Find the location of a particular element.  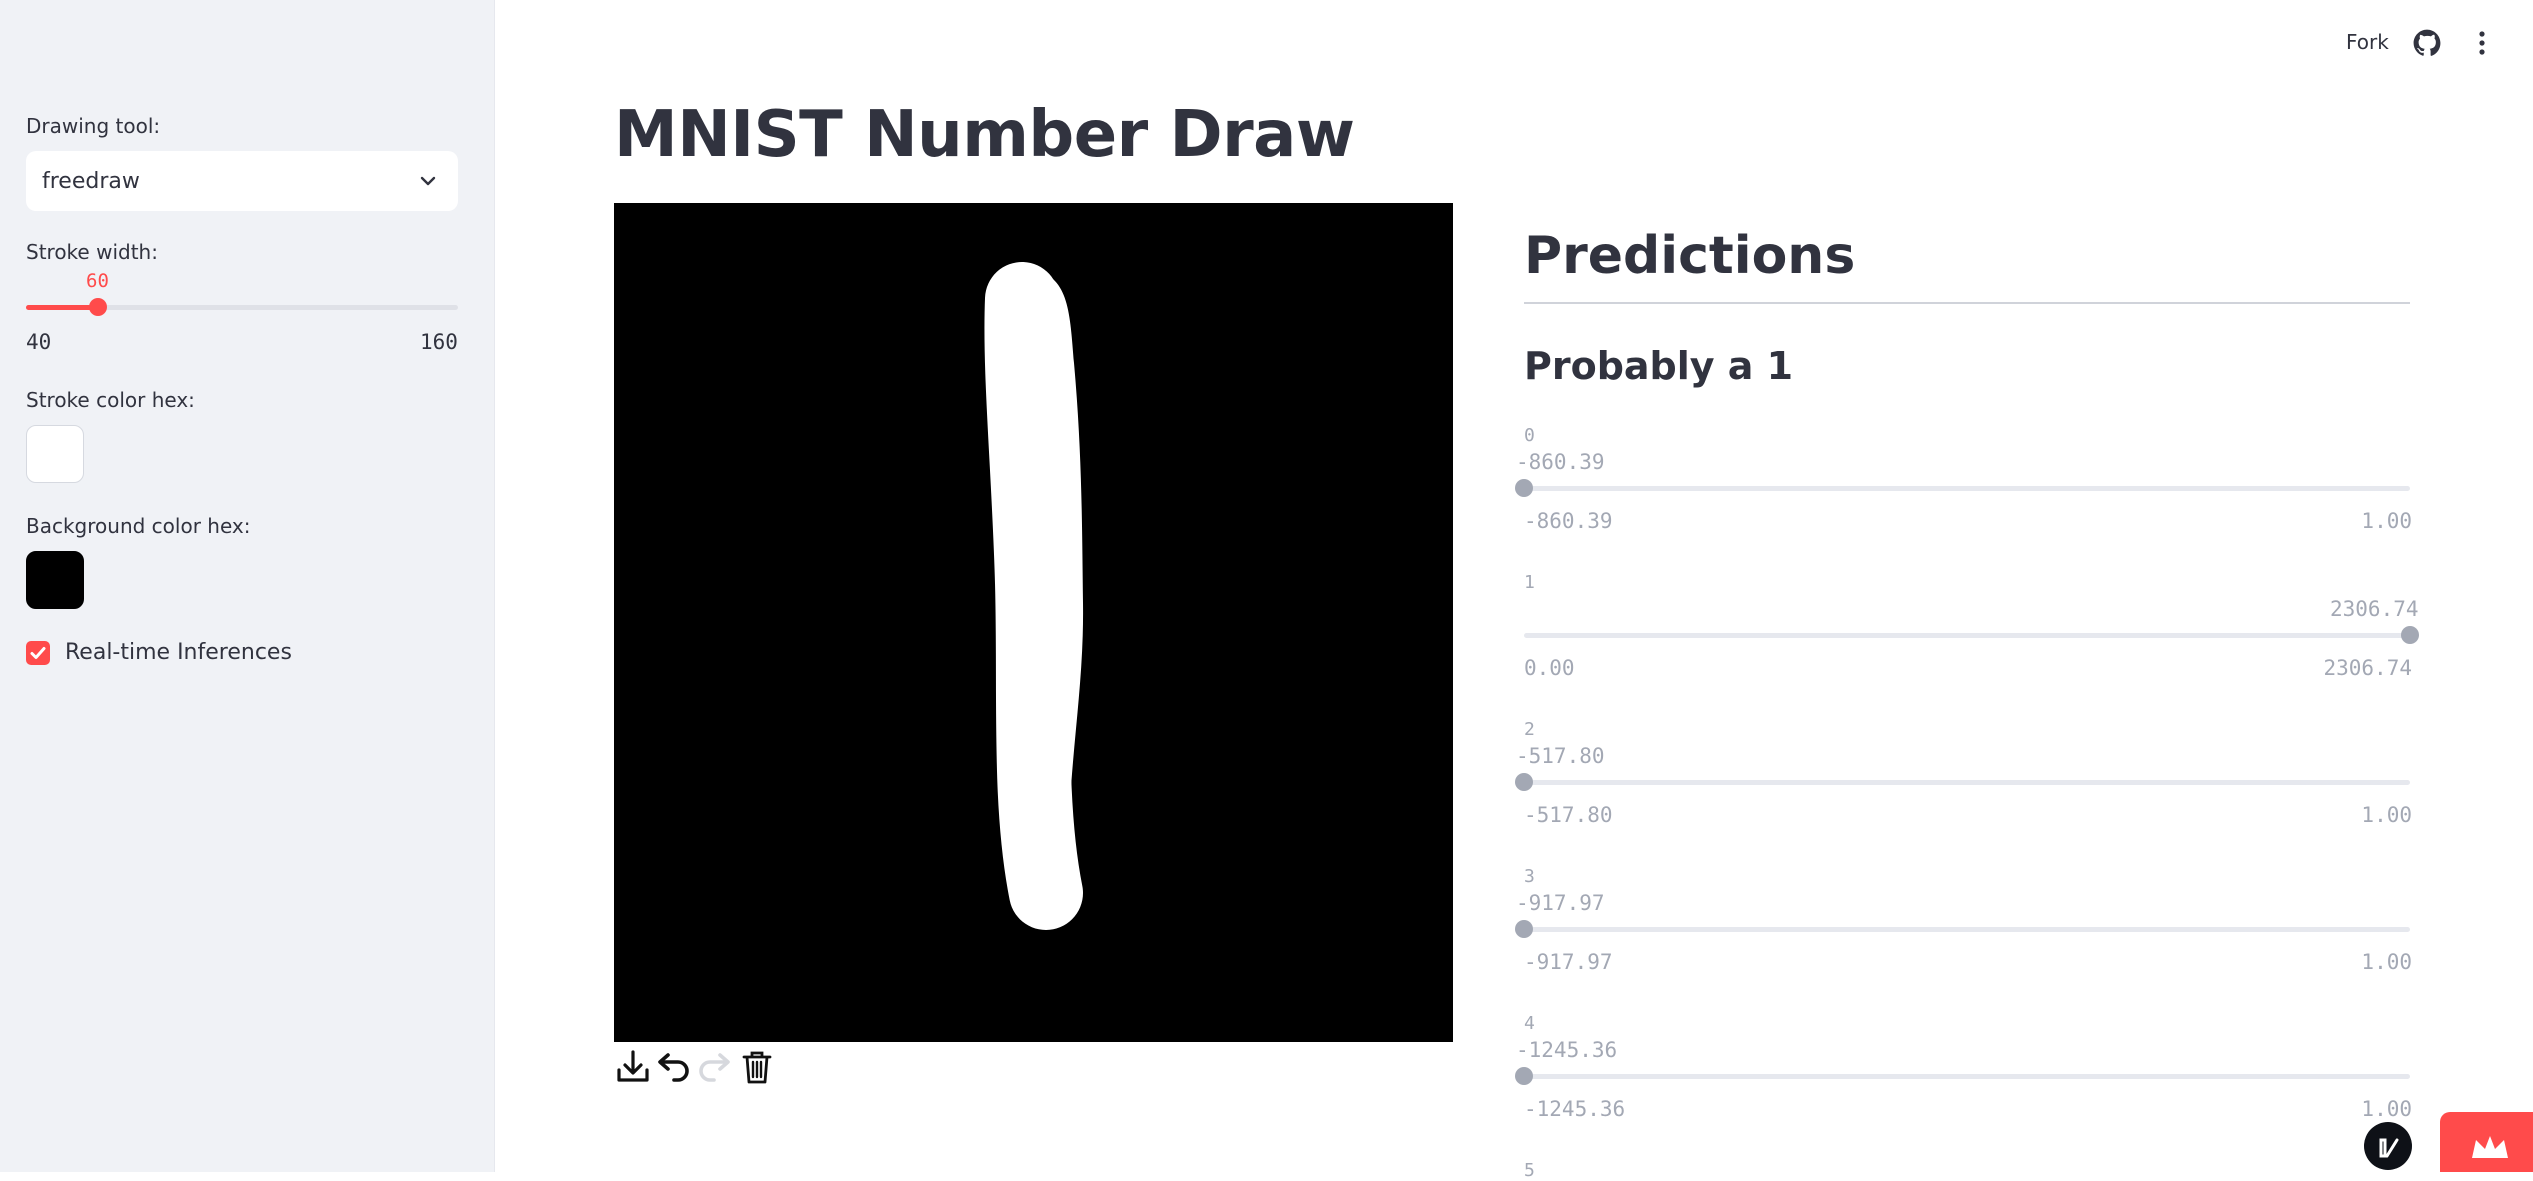

hosted-with-streamlit-badge is located at coordinates (2486, 1142).